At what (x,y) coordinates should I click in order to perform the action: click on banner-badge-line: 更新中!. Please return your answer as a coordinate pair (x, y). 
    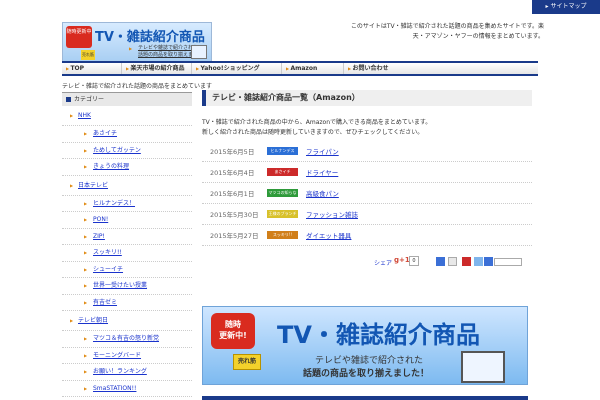
    Looking at the image, I should click on (233, 335).